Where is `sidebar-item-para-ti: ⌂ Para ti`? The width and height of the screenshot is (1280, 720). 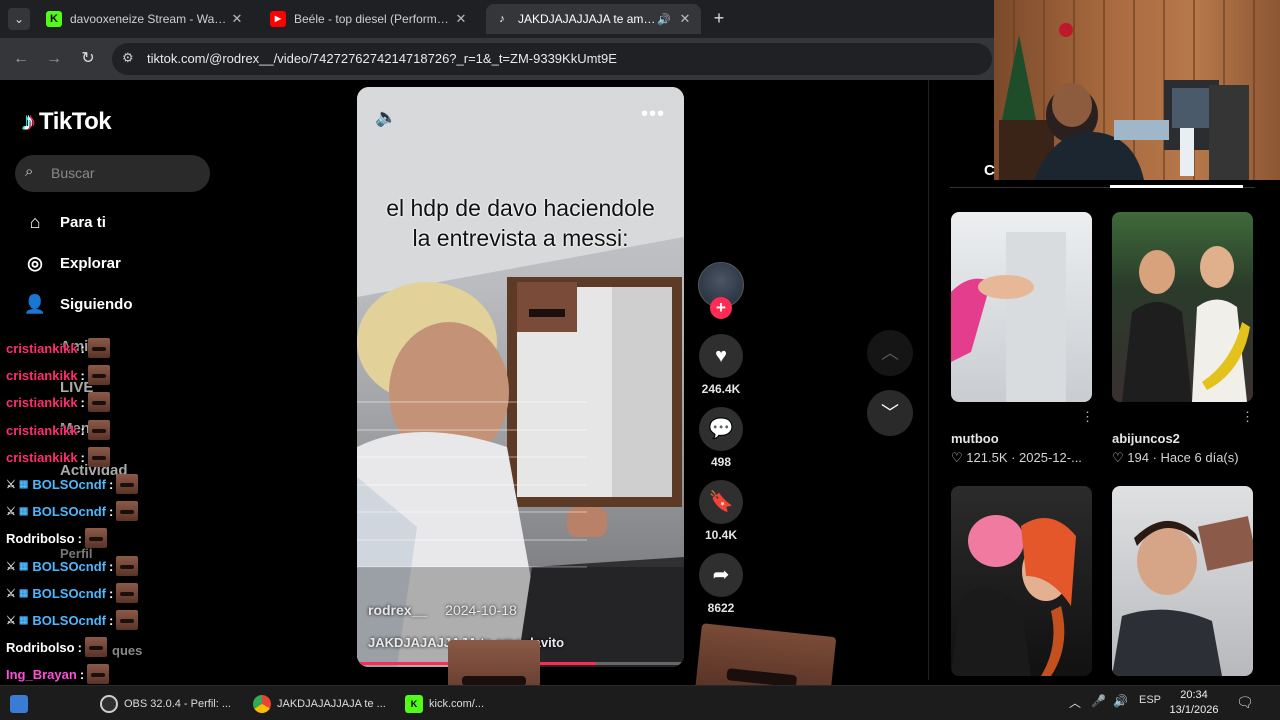 sidebar-item-para-ti: ⌂ Para ti is located at coordinates (64, 222).